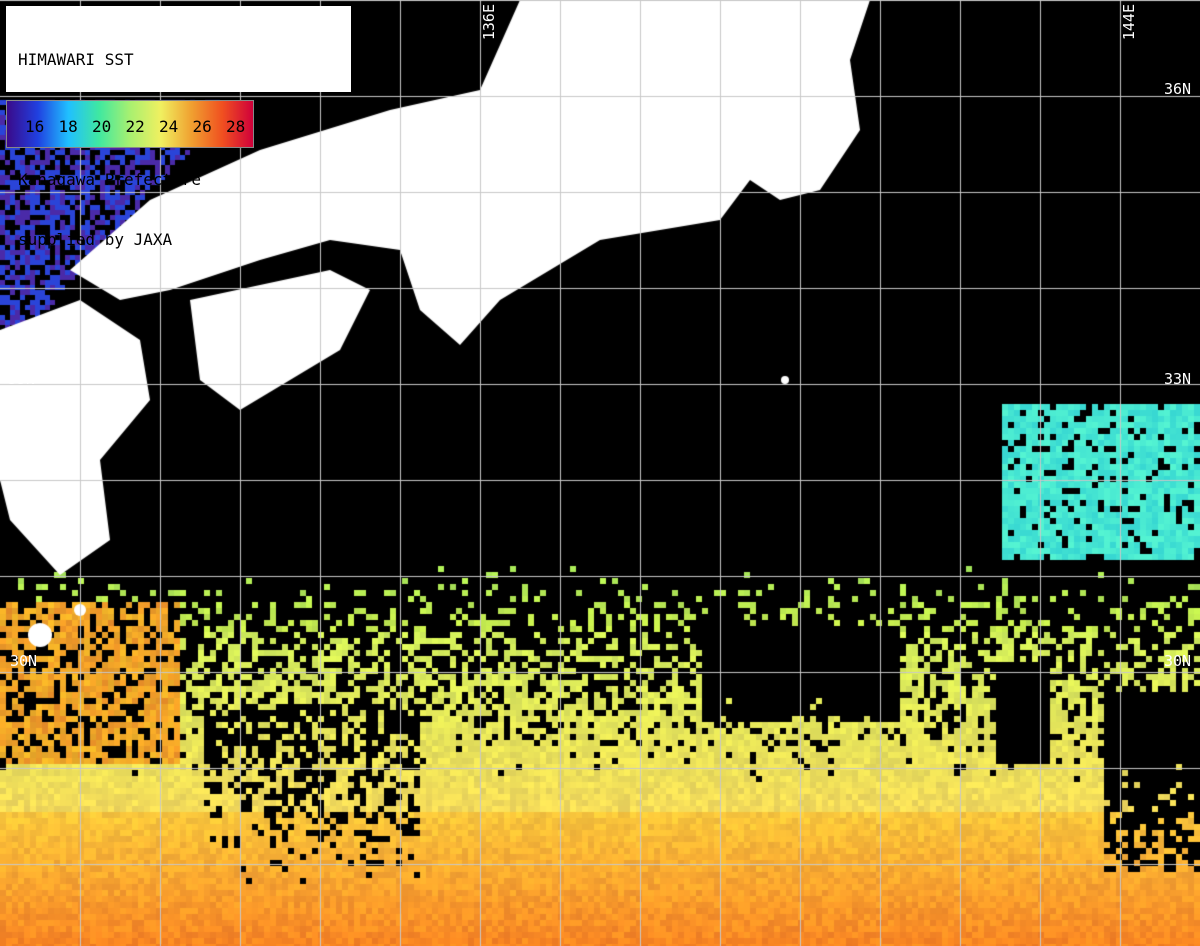 This screenshot has height=946, width=1200. I want to click on lat-label-30n: 30N, so click(1178, 661).